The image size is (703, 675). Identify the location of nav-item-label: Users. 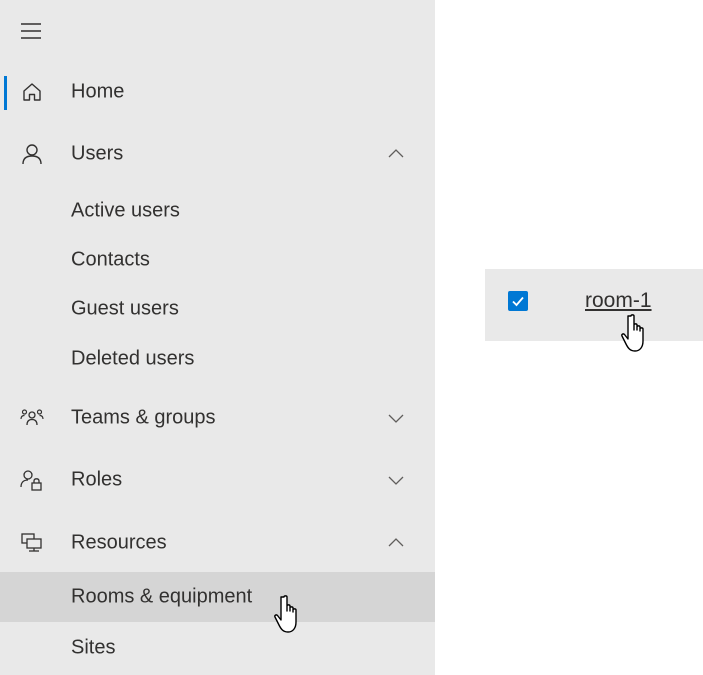
(97, 153).